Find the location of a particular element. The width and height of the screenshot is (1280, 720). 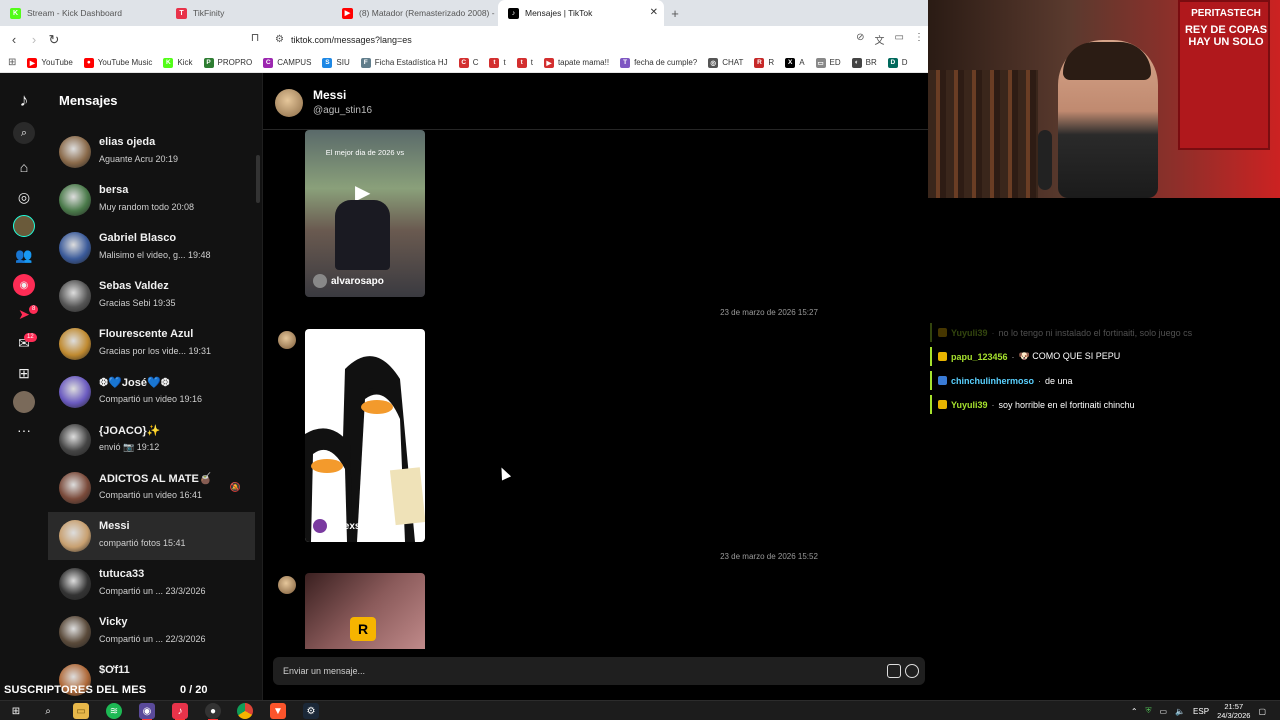

security-icon: ⛨ is located at coordinates (1149, 711).